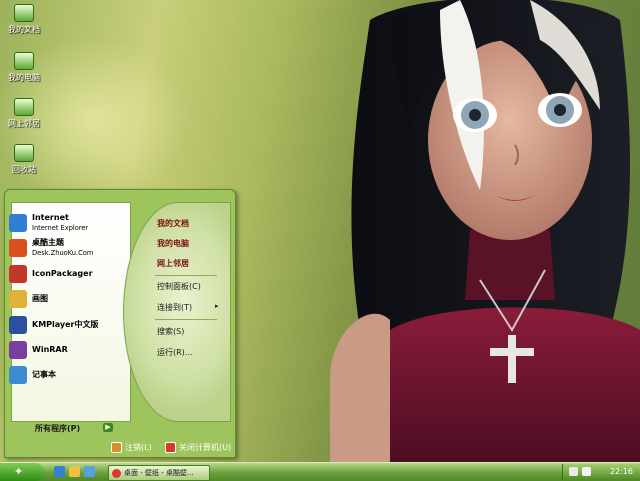  Describe the element at coordinates (173, 223) in the screenshot. I see `place-my-documents: 我的文档` at that location.